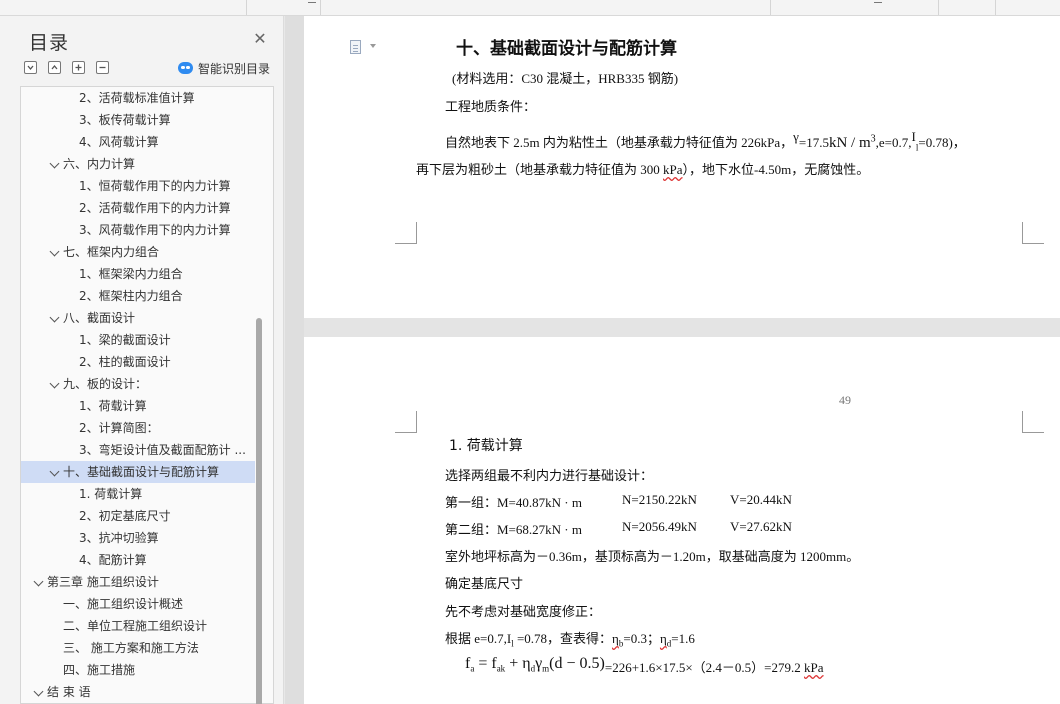  Describe the element at coordinates (486, 446) in the screenshot. I see `sub-heading: 1. 荷载计算` at that location.